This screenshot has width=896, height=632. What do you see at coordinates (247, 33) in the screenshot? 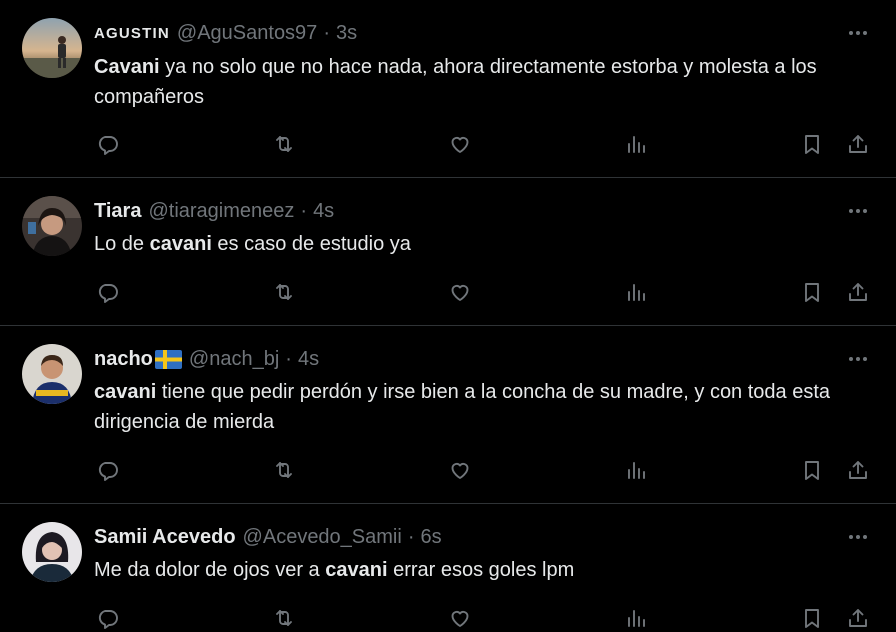
I see `username-handle: @AguSantos97` at bounding box center [247, 33].